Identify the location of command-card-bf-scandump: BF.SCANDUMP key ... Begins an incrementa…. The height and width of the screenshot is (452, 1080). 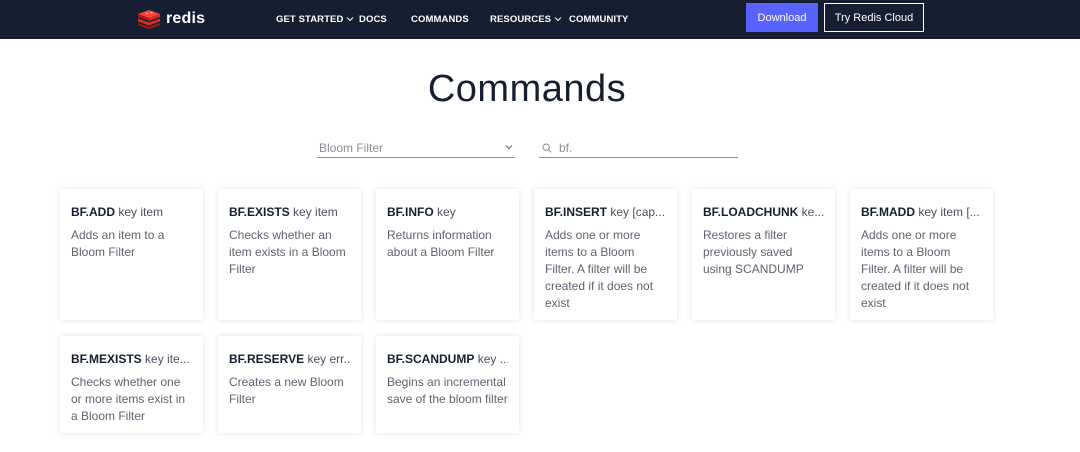
(447, 384).